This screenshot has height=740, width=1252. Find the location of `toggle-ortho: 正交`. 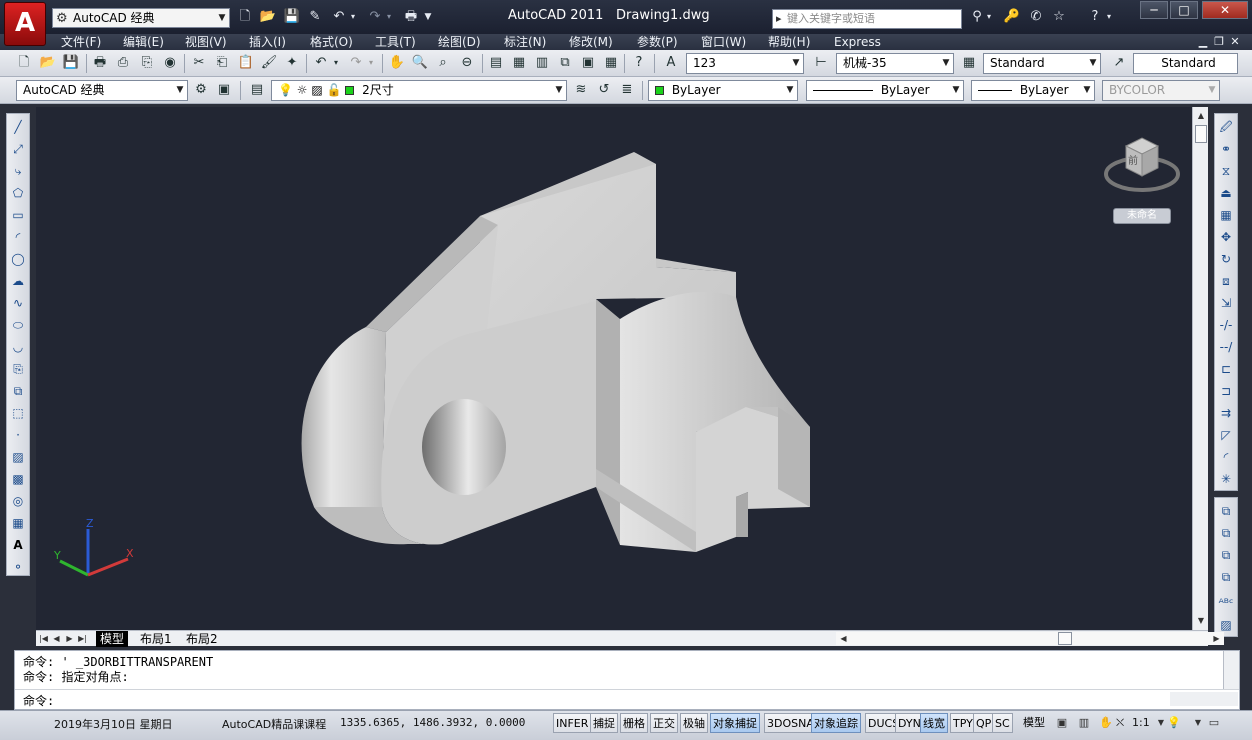

toggle-ortho: 正交 is located at coordinates (664, 723).